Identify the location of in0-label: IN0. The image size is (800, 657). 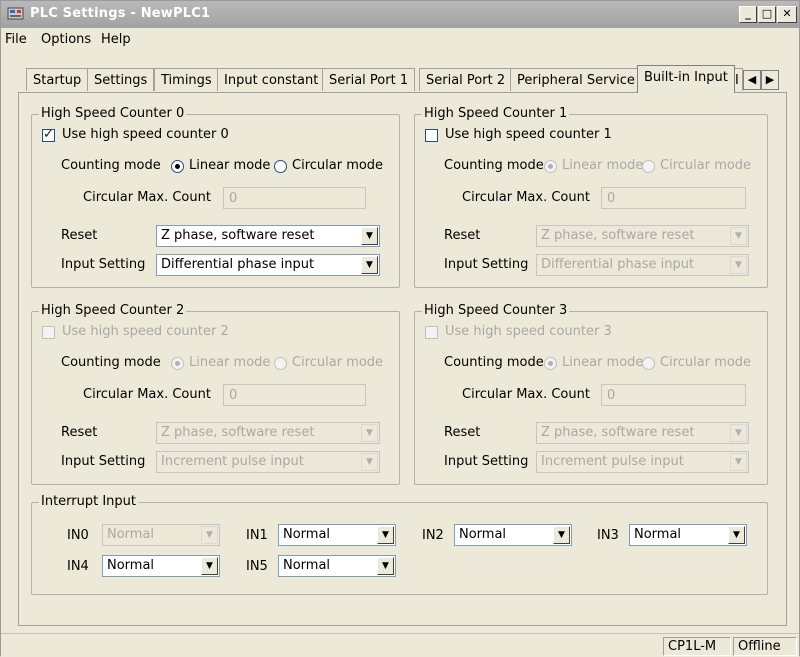
(78, 535).